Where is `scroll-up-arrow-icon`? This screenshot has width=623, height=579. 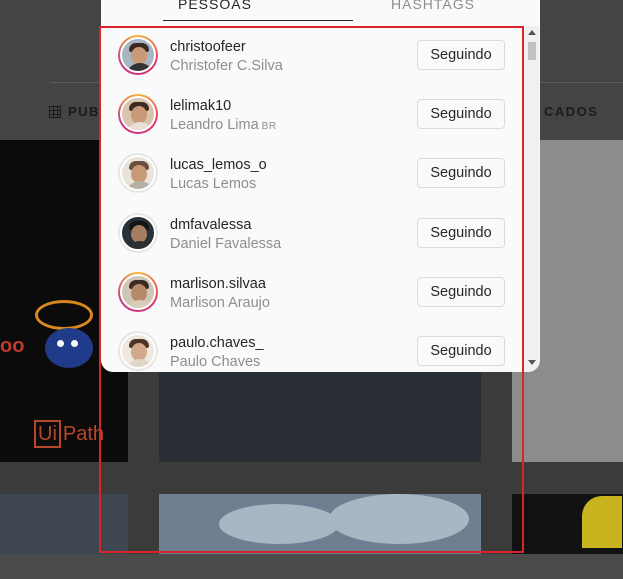 scroll-up-arrow-icon is located at coordinates (532, 32).